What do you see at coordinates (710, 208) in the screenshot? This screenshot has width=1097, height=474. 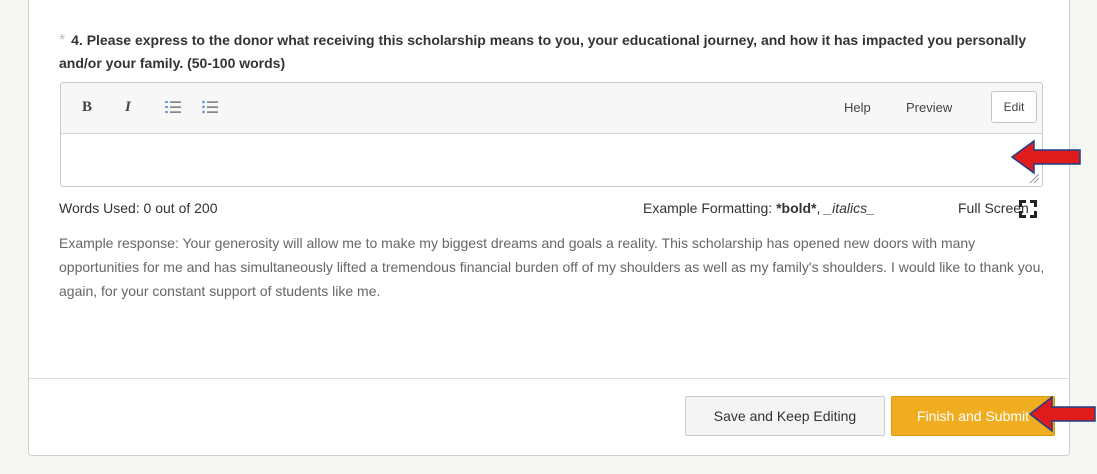 I see `formatting-label: Example Formatting:` at bounding box center [710, 208].